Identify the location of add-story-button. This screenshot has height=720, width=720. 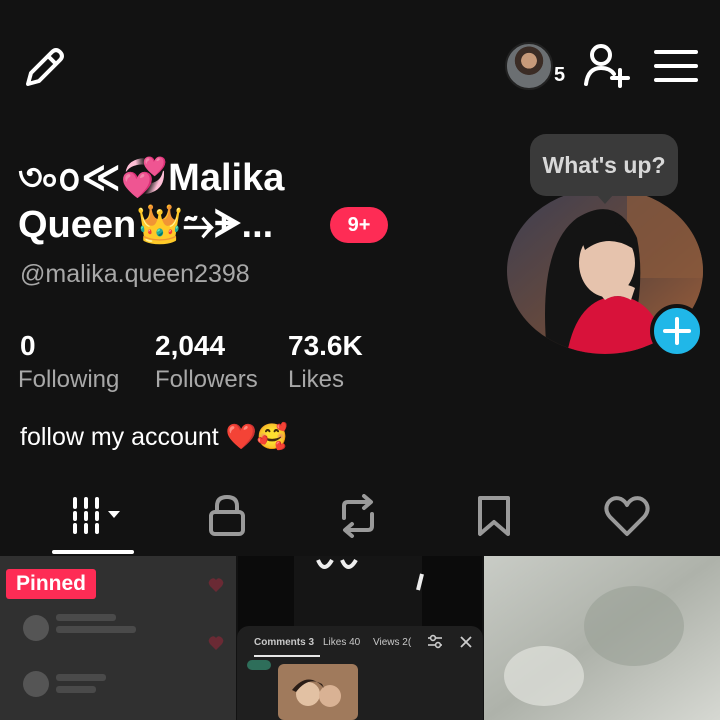
(677, 331).